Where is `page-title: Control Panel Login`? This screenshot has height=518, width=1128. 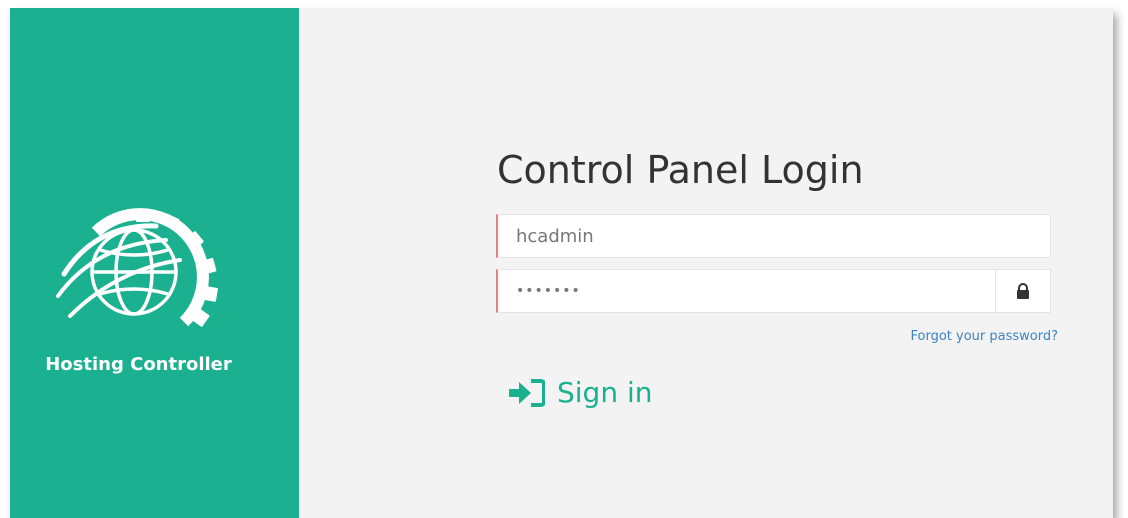
page-title: Control Panel Login is located at coordinates (680, 170).